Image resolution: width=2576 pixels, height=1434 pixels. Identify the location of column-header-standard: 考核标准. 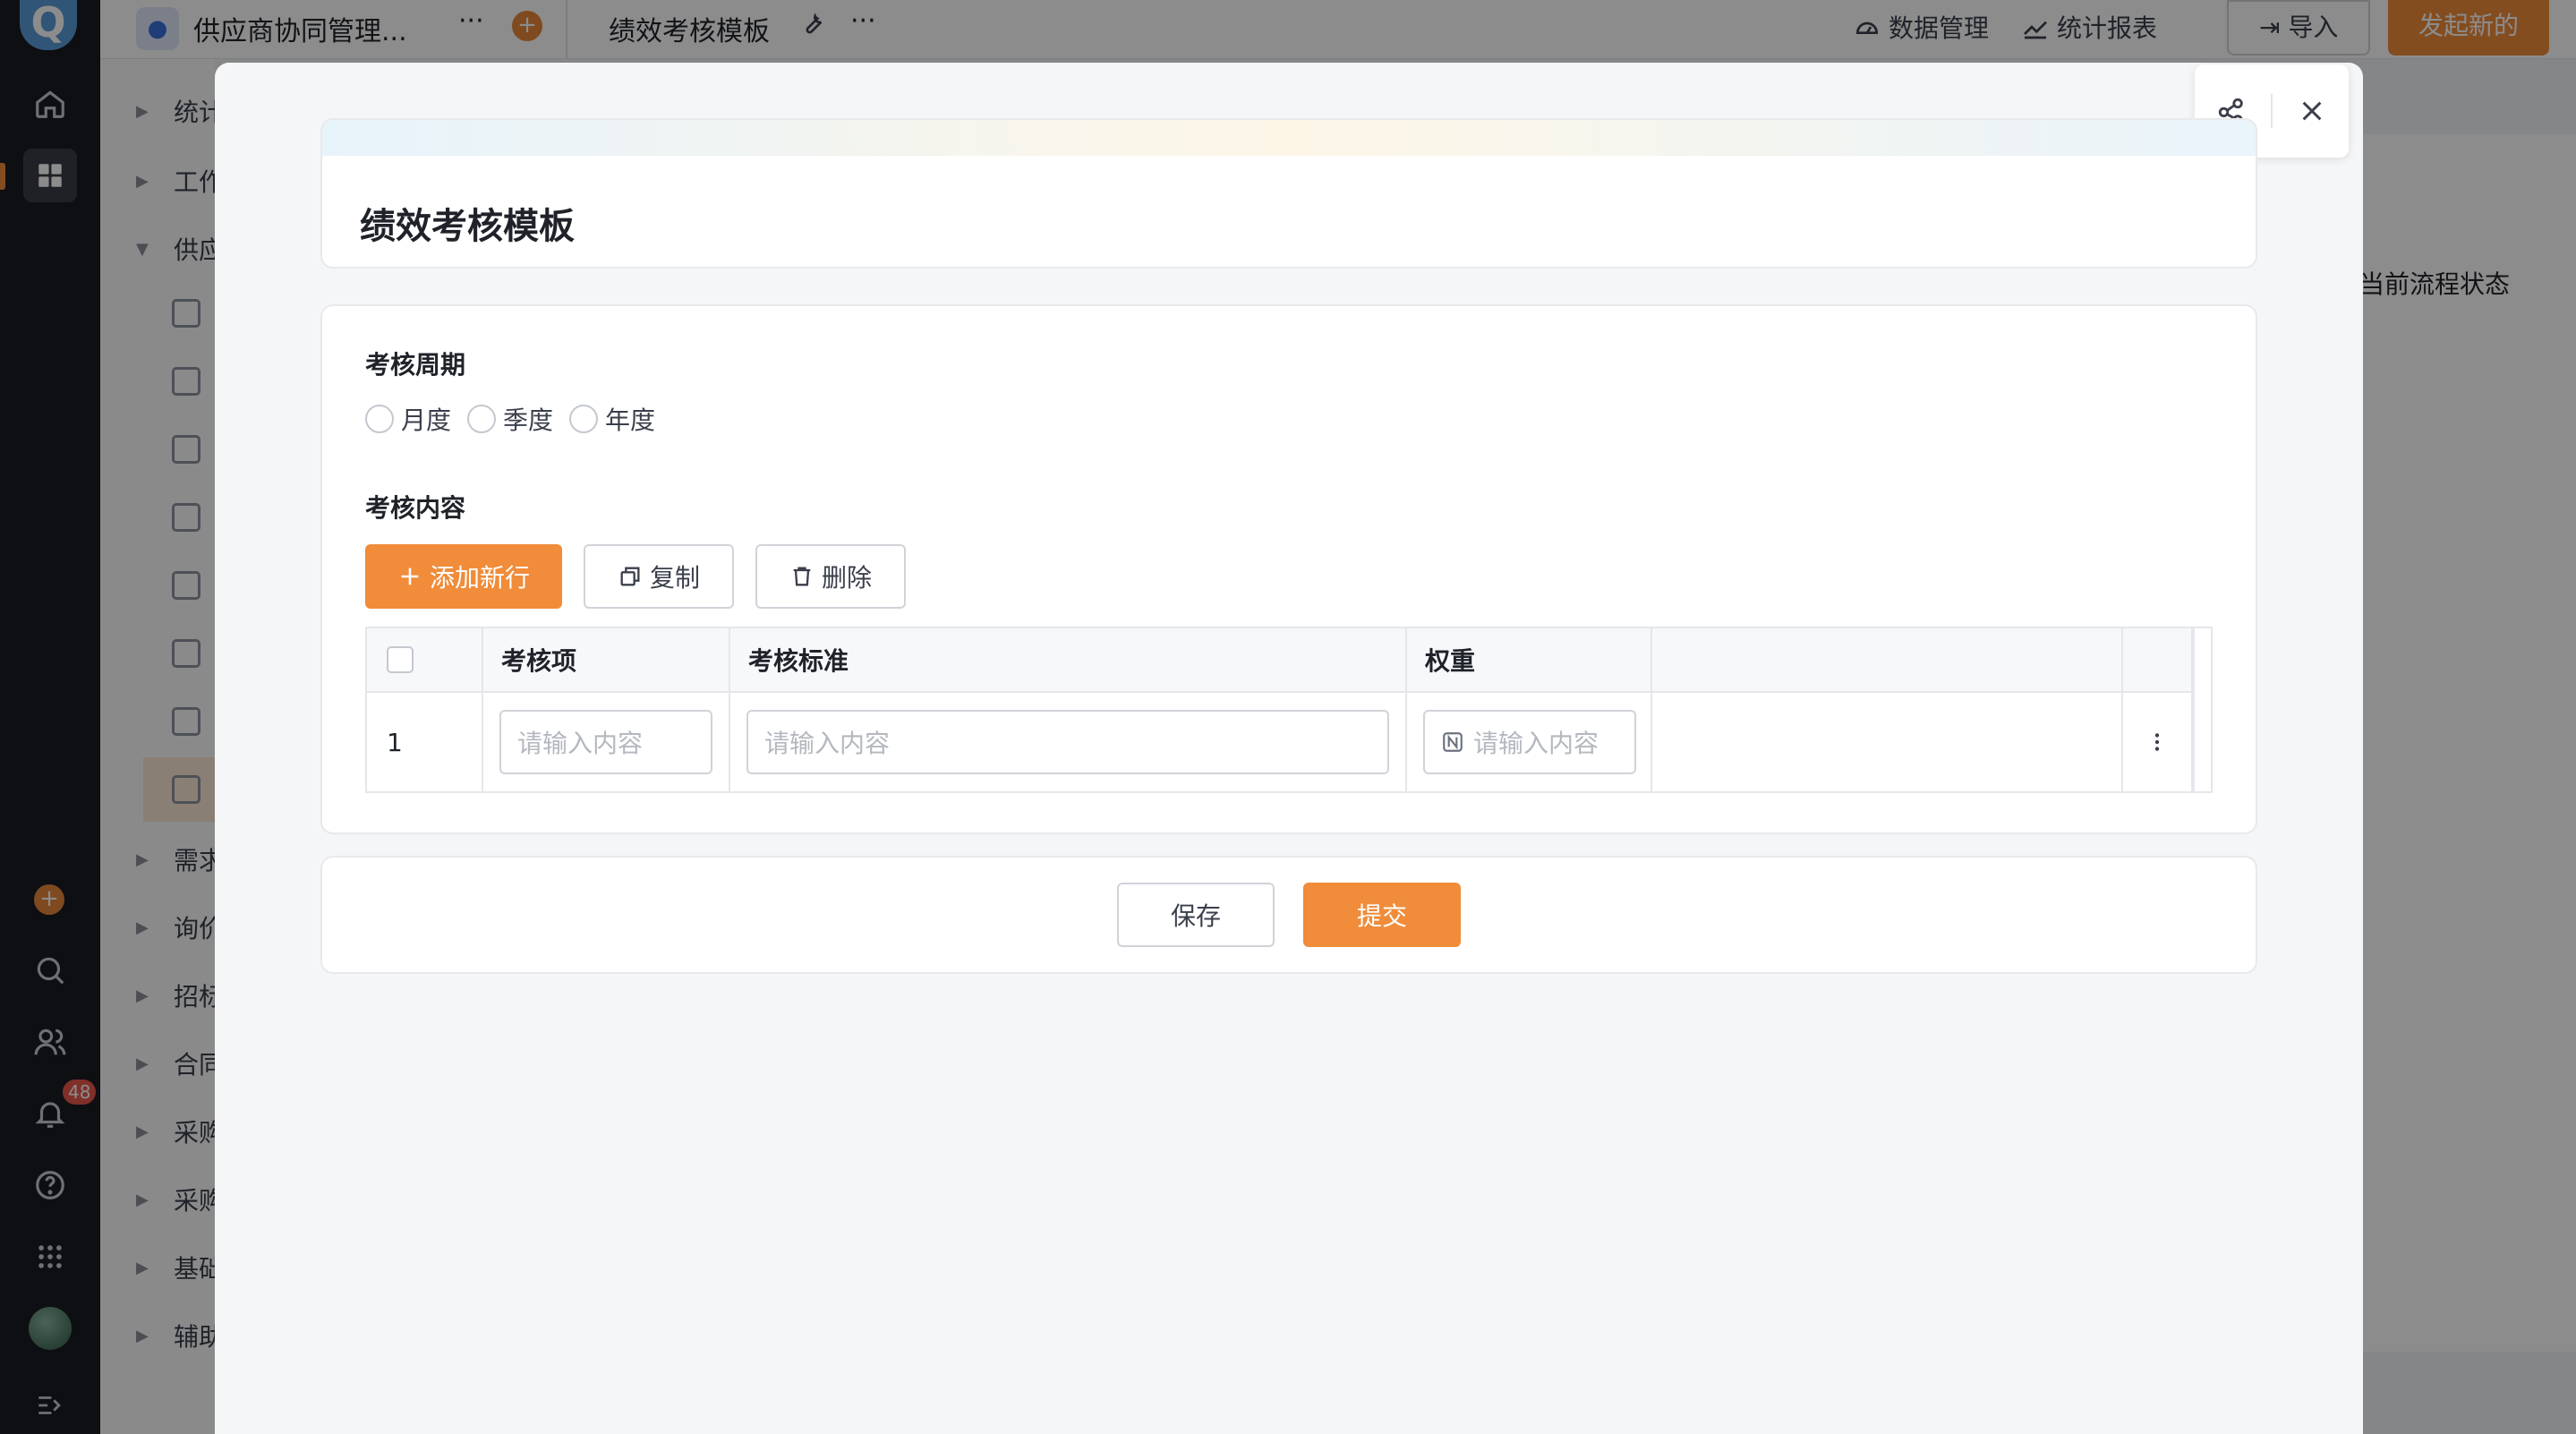
(1068, 659).